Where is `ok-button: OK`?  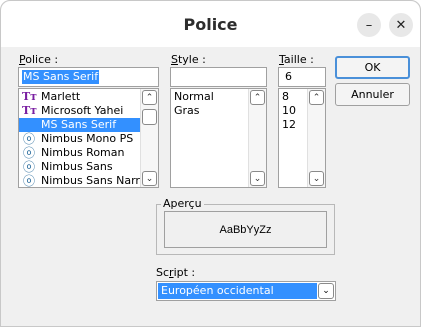 ok-button: OK is located at coordinates (372, 67).